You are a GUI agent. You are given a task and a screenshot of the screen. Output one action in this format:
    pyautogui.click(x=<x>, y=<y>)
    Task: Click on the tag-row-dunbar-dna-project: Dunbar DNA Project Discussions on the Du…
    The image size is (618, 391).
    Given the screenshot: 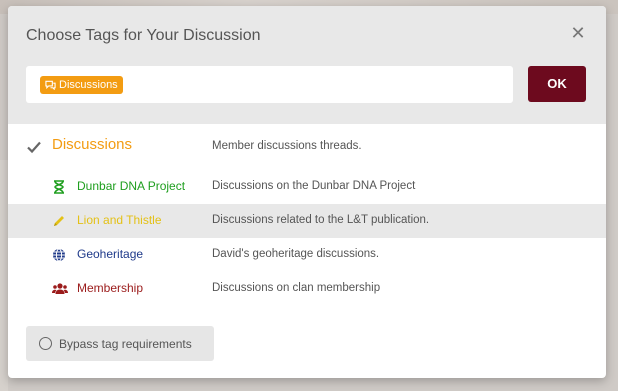 What is the action you would take?
    pyautogui.click(x=307, y=187)
    